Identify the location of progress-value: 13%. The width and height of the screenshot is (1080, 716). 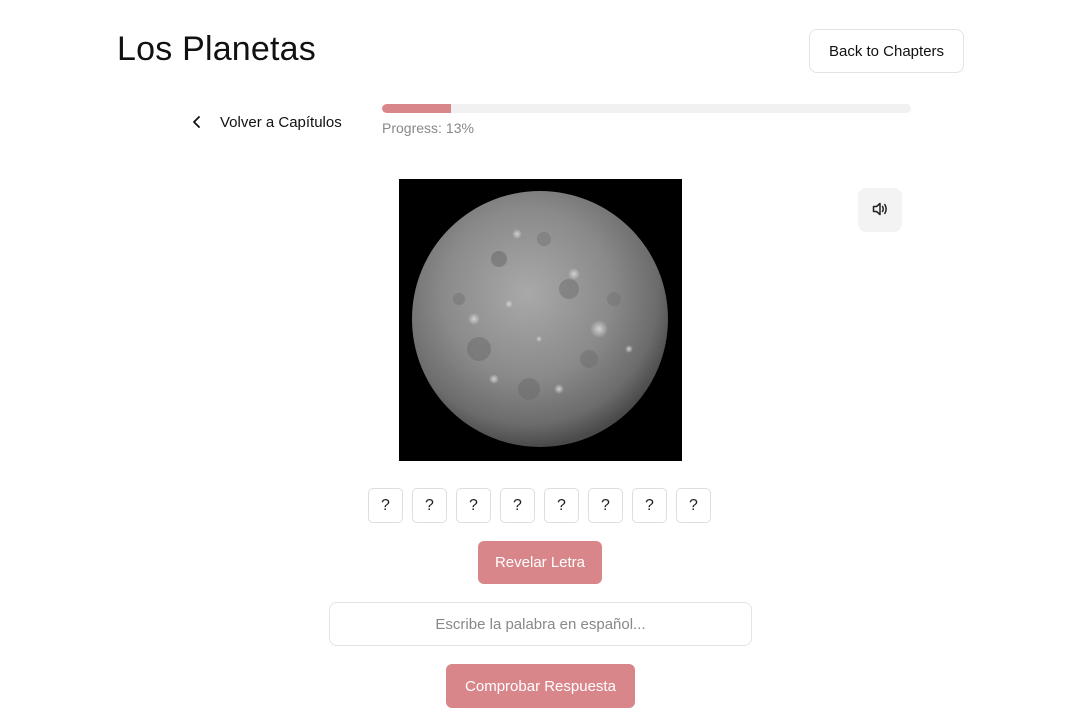
(459, 128).